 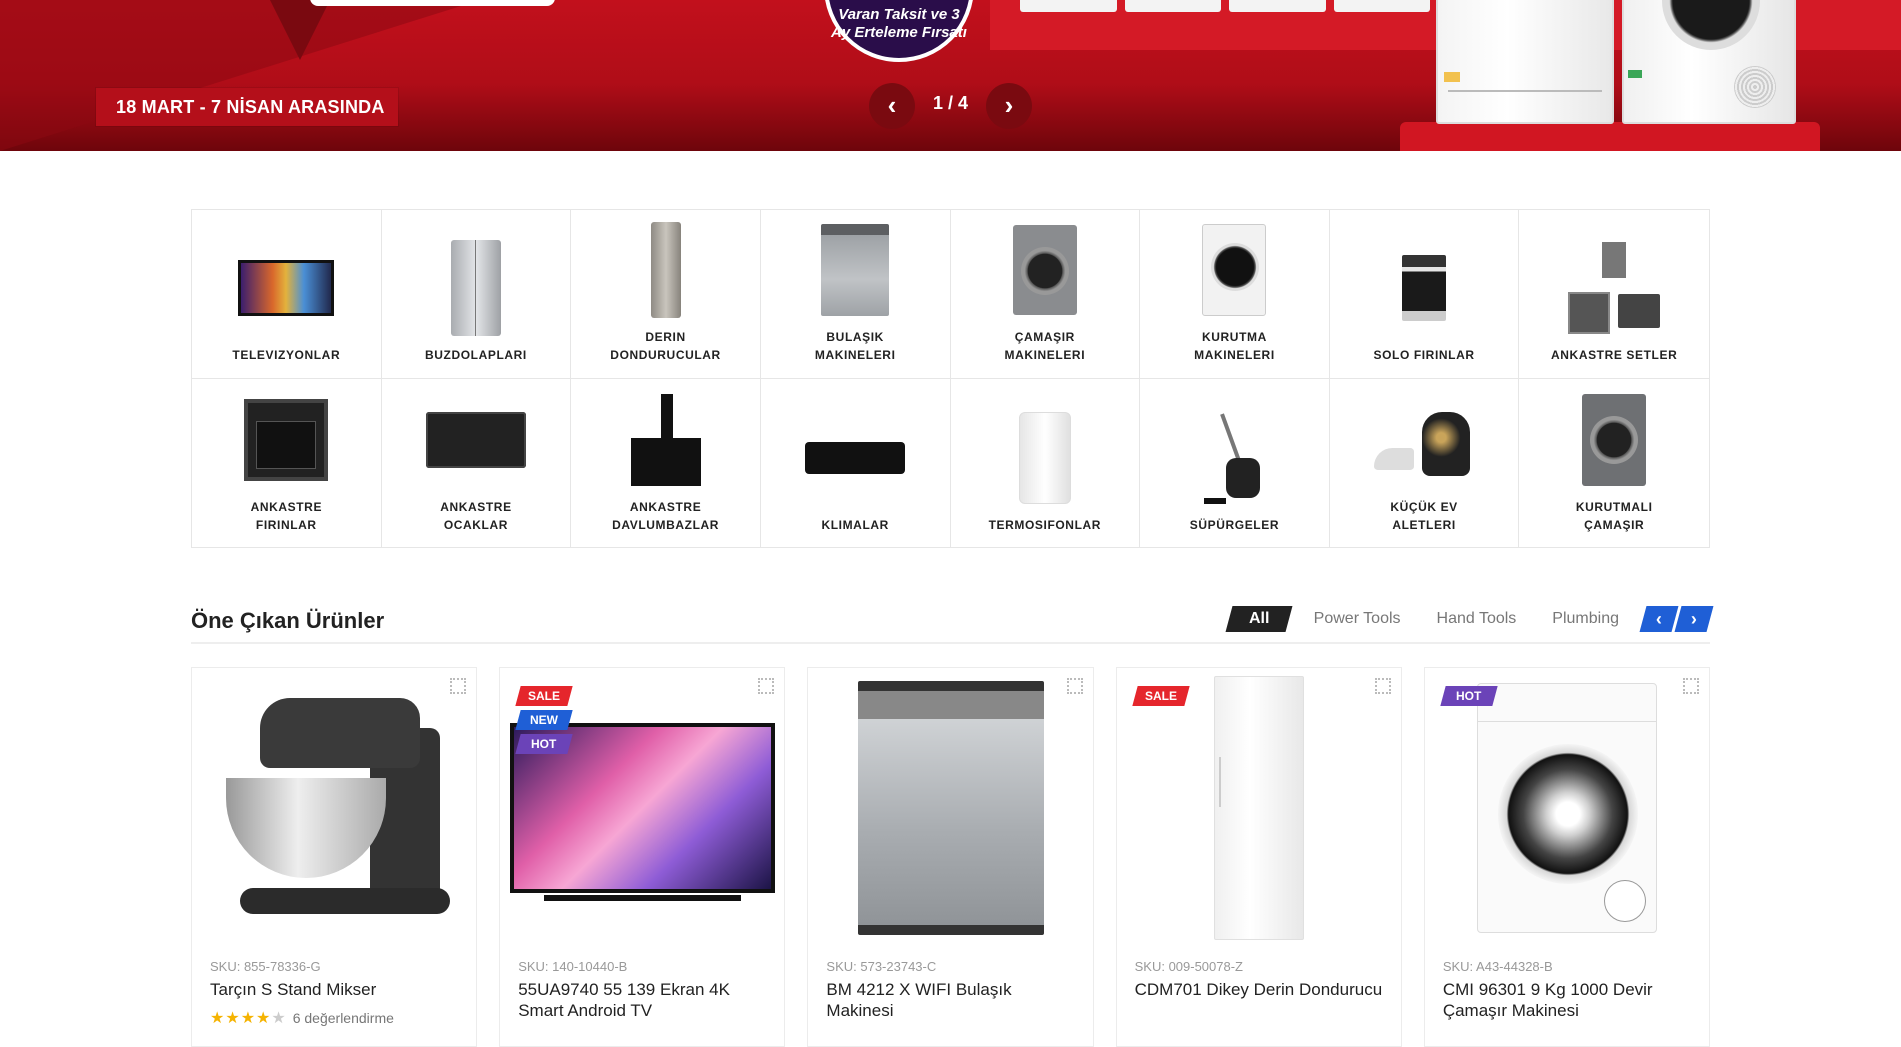 I want to click on category-label: KLIMALAR, so click(x=855, y=525).